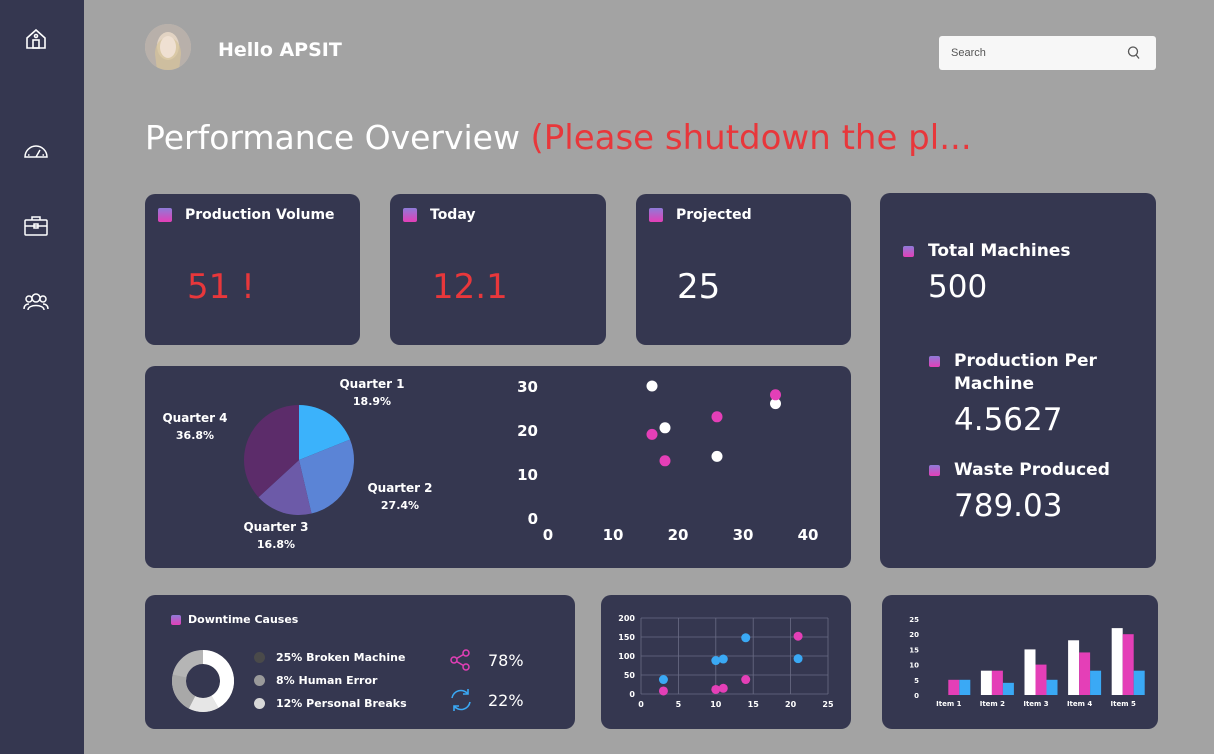 This screenshot has width=1214, height=754. What do you see at coordinates (260, 215) in the screenshot?
I see `kpi-label: Production Volume` at bounding box center [260, 215].